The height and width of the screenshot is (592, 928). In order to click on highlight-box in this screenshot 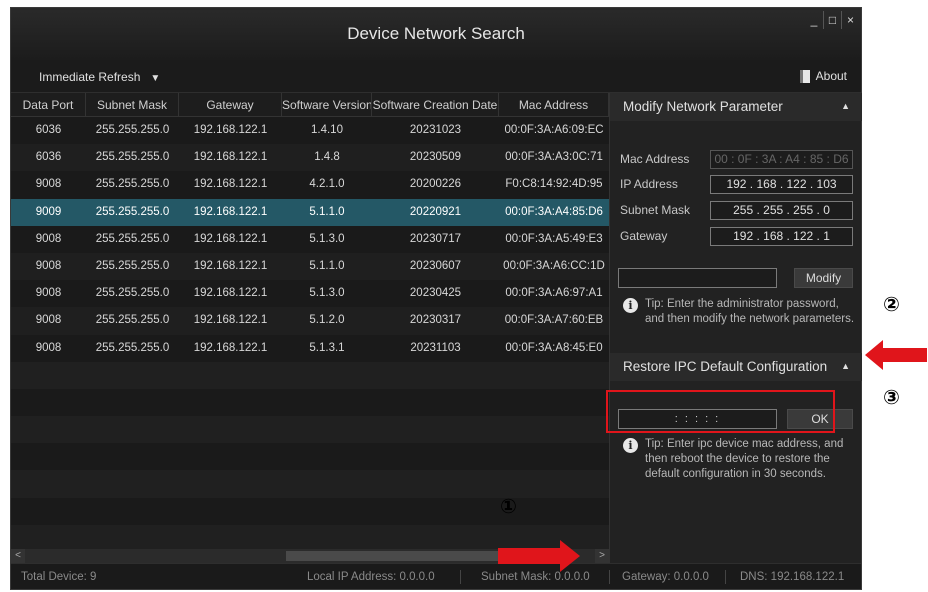, I will do `click(720, 411)`.